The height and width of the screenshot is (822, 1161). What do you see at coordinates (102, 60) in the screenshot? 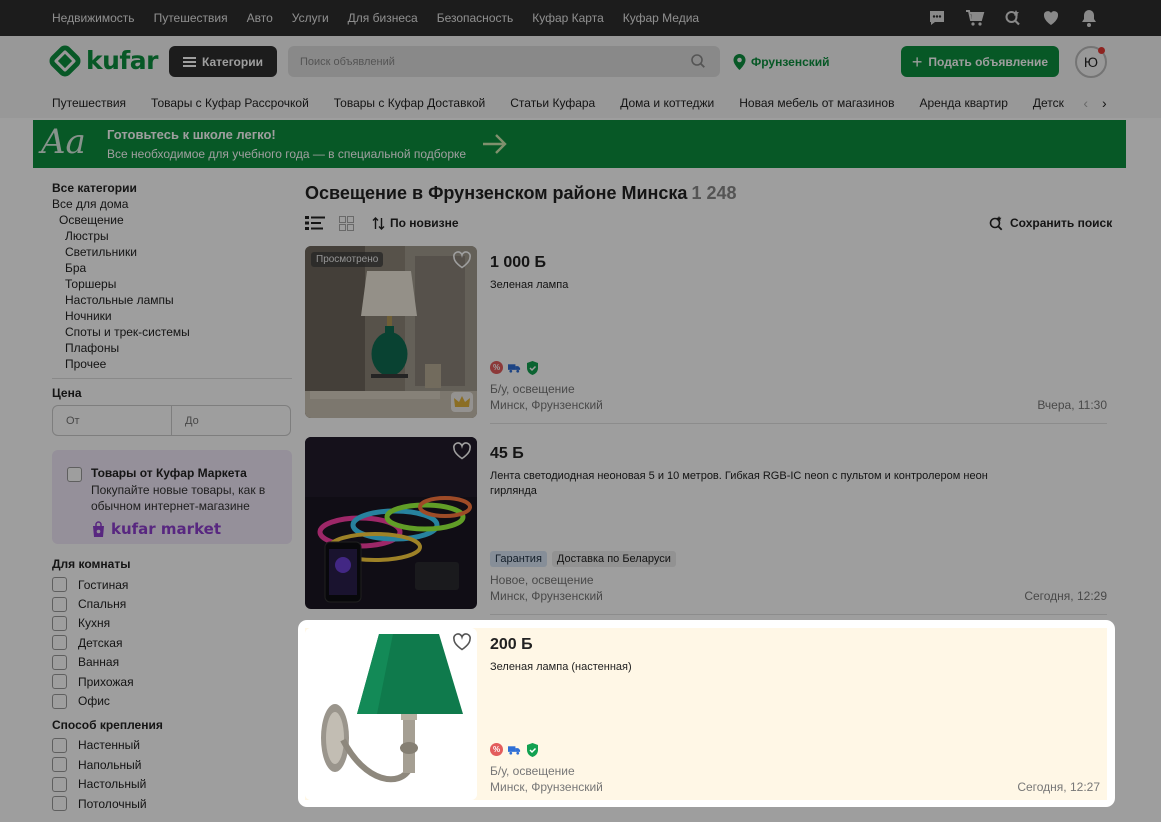
I see `kufar-logo: kufar` at bounding box center [102, 60].